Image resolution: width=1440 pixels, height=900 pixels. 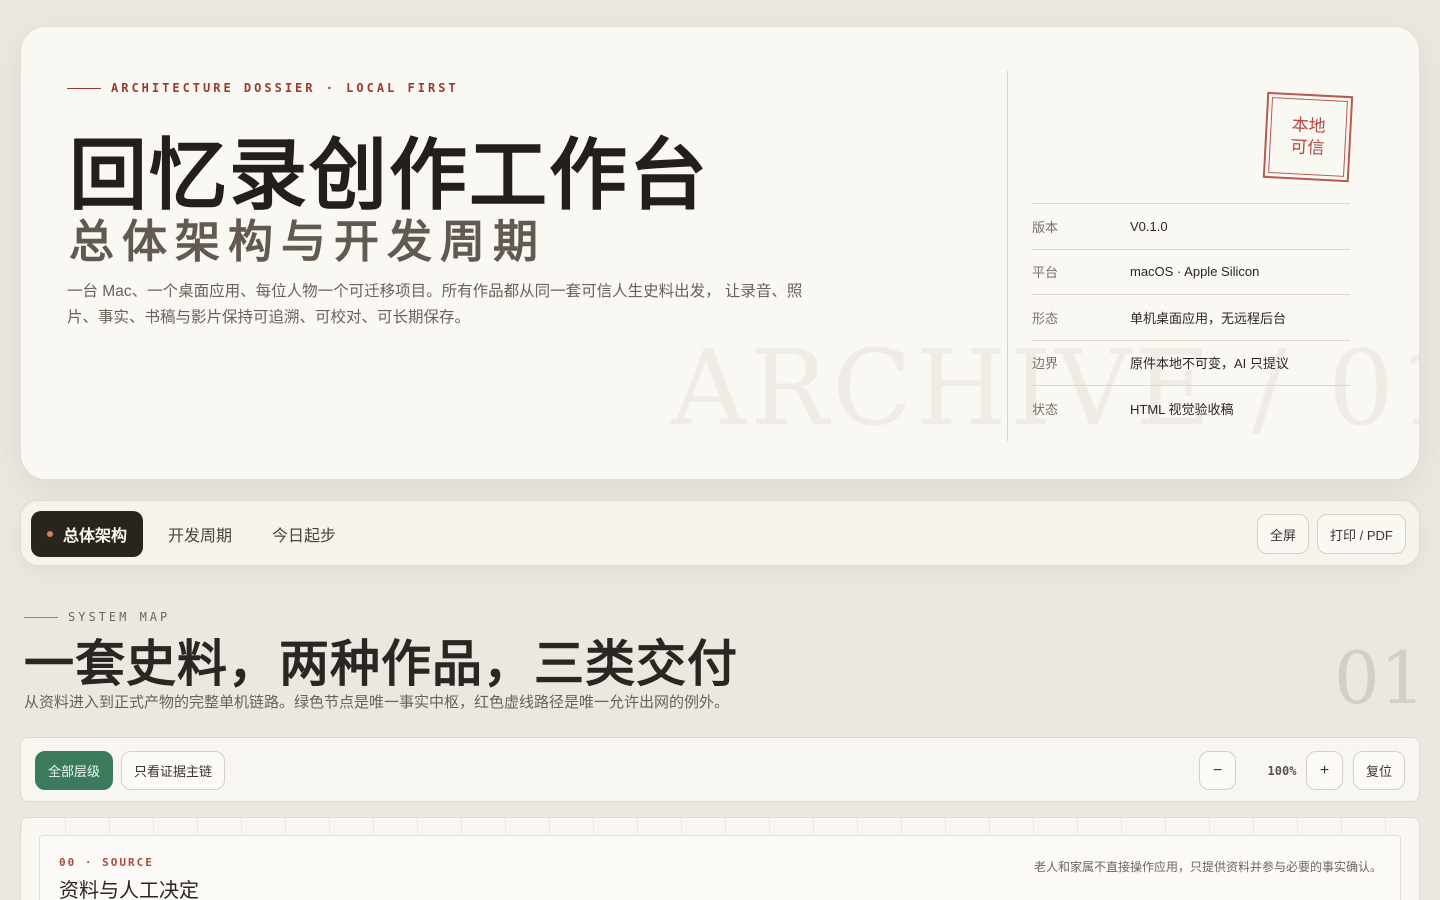 What do you see at coordinates (106, 862) in the screenshot?
I see `layer-tag: 00 · SOURCE` at bounding box center [106, 862].